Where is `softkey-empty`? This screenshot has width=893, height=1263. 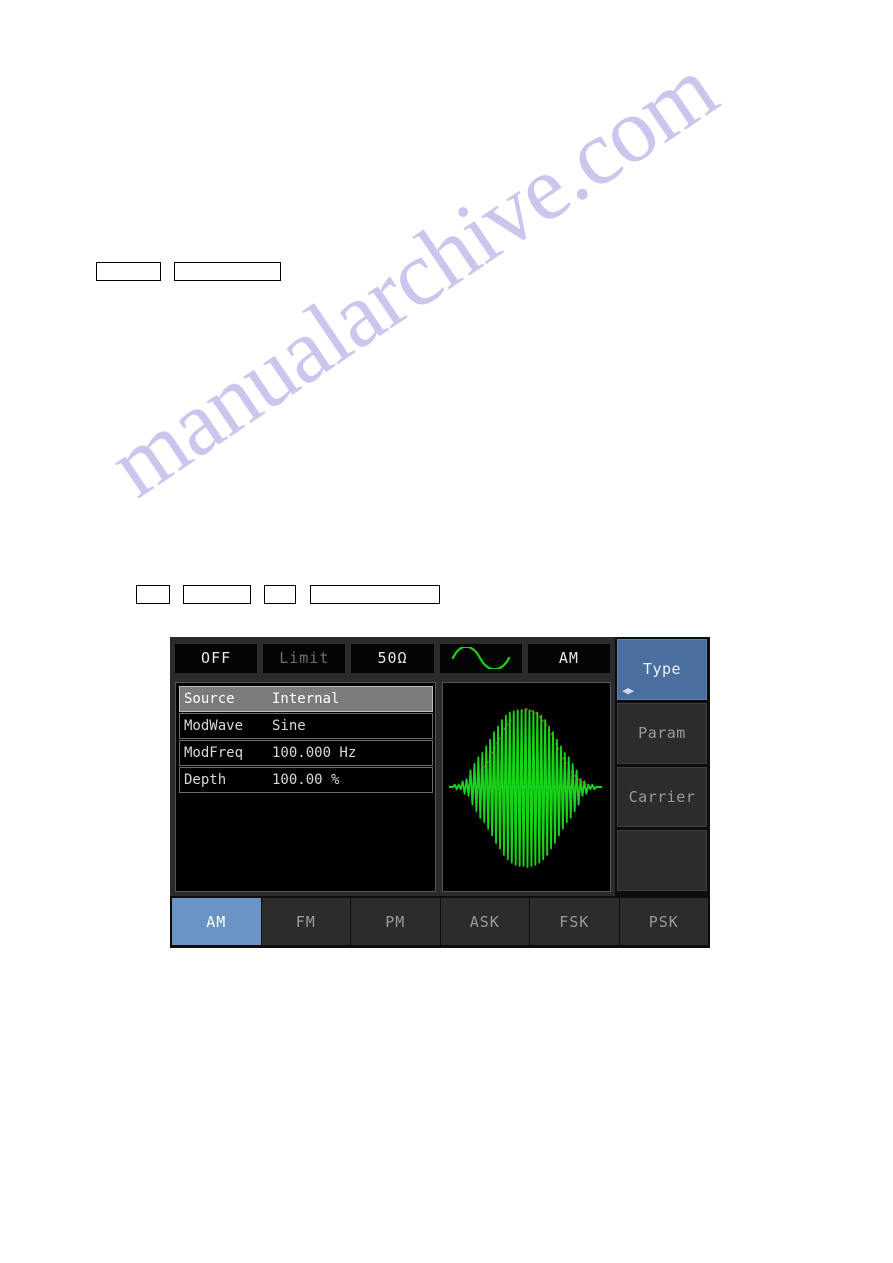
softkey-empty is located at coordinates (662, 860).